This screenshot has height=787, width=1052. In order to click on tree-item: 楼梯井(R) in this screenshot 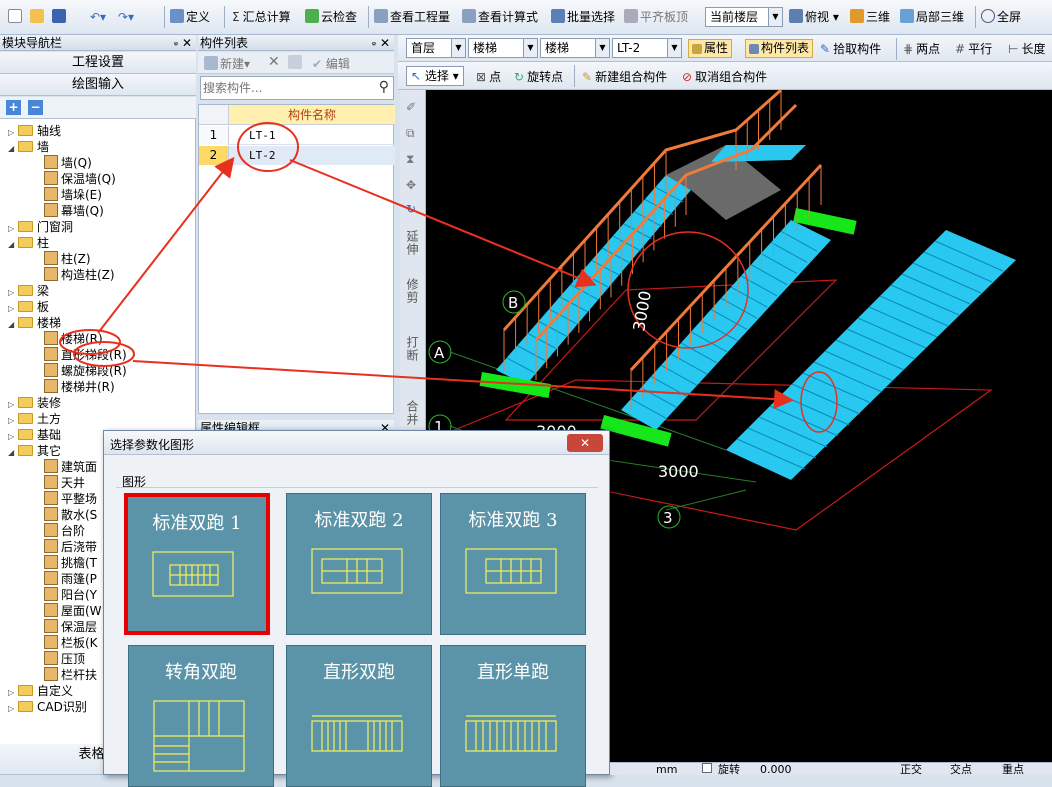, I will do `click(79, 387)`.